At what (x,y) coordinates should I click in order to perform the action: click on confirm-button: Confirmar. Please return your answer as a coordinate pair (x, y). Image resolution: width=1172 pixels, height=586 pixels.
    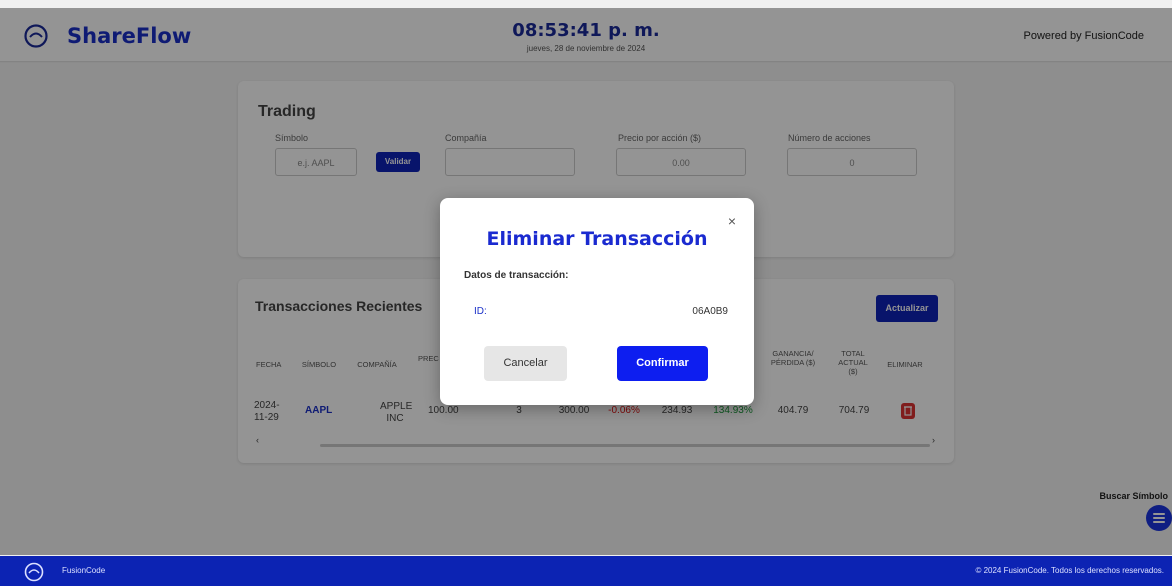
    Looking at the image, I should click on (662, 363).